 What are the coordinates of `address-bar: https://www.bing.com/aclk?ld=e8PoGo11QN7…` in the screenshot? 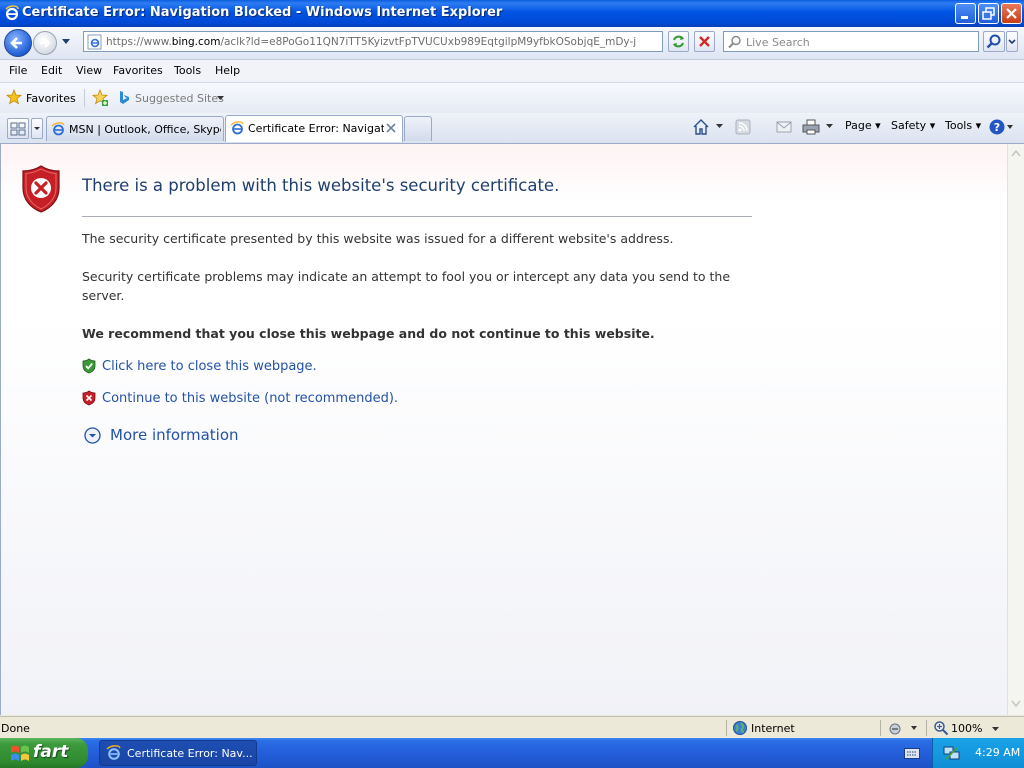 It's located at (414, 41).